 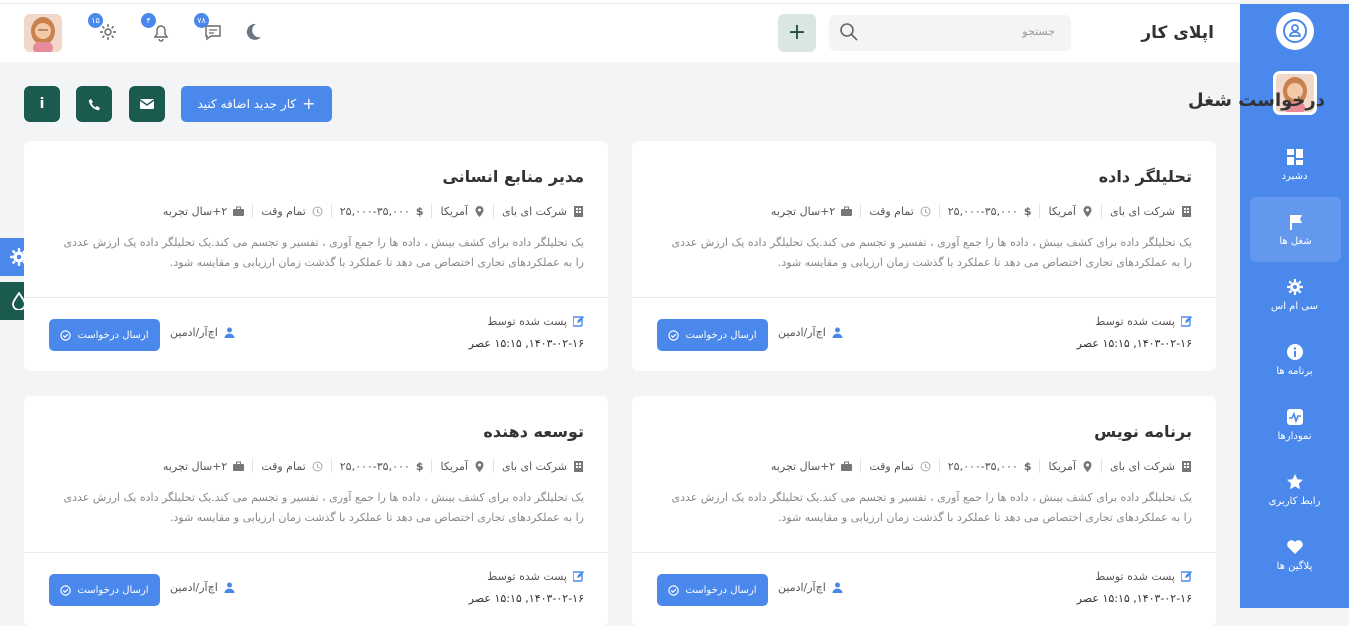 I want to click on sidebar-item-dashboard: دشبرد, so click(x=1294, y=164).